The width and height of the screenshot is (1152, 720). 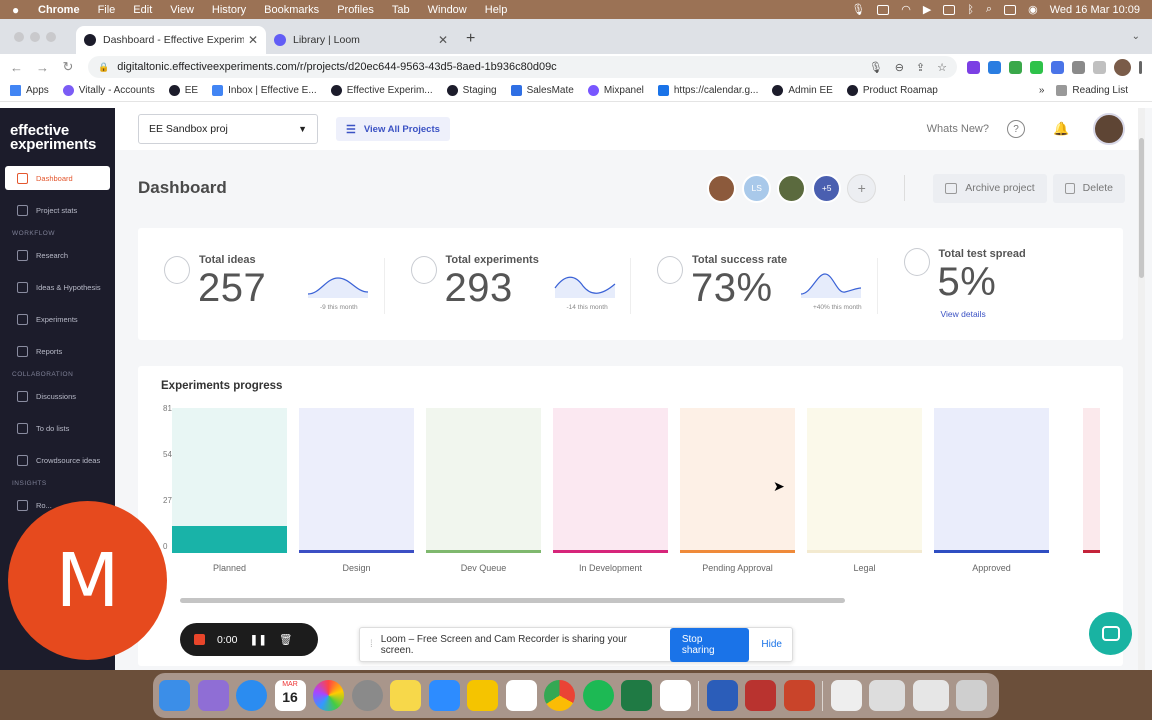 I want to click on chat-launcher-button, so click(x=1110, y=633).